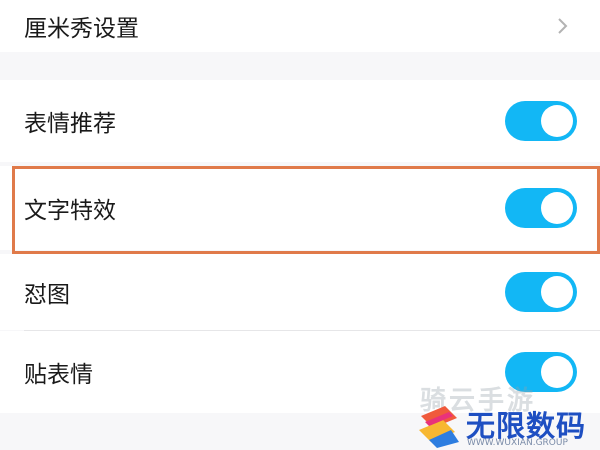 This screenshot has height=450, width=600. What do you see at coordinates (70, 124) in the screenshot?
I see `settings-row-label: 表情推荐` at bounding box center [70, 124].